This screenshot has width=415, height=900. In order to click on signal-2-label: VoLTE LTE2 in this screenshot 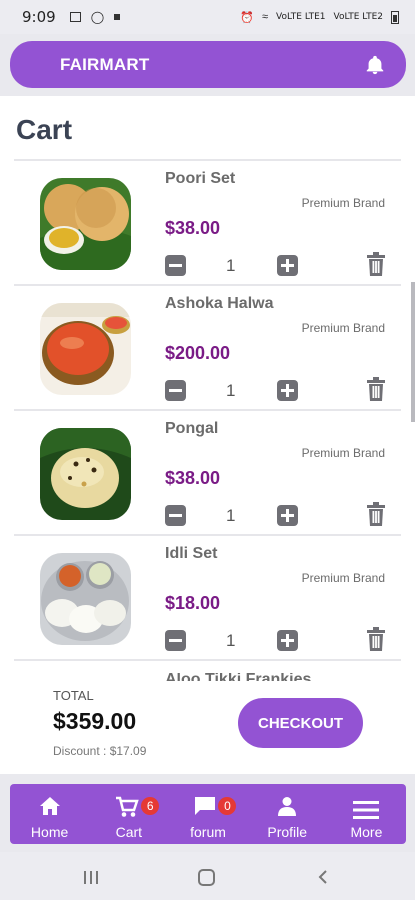, I will do `click(358, 16)`.